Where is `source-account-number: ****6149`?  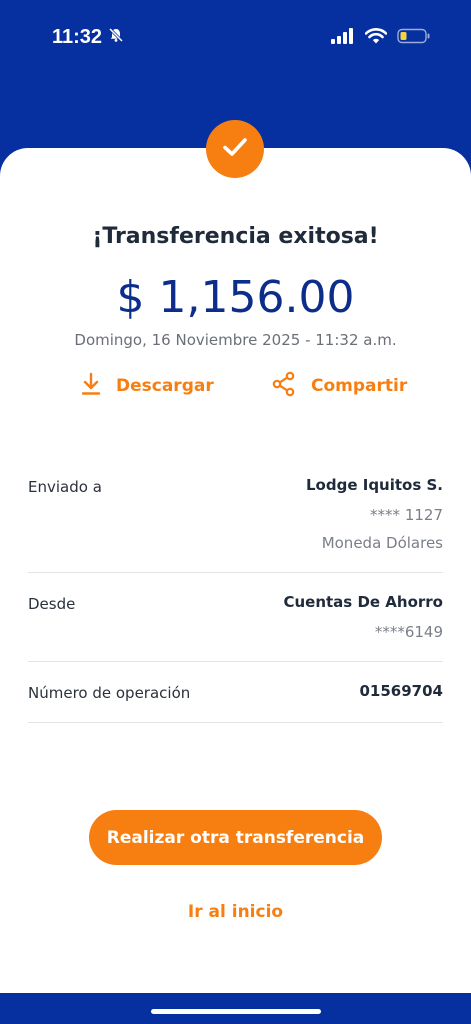 source-account-number: ****6149 is located at coordinates (408, 632).